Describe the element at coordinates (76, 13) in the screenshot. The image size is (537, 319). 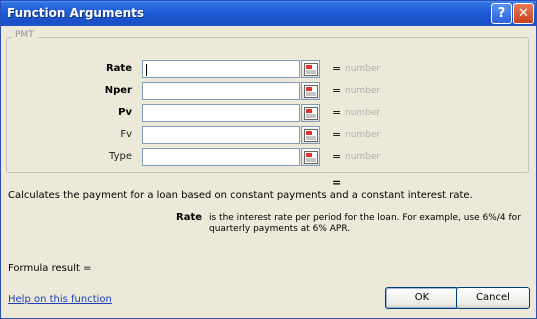
I see `dialog-title: Function Arguments` at that location.